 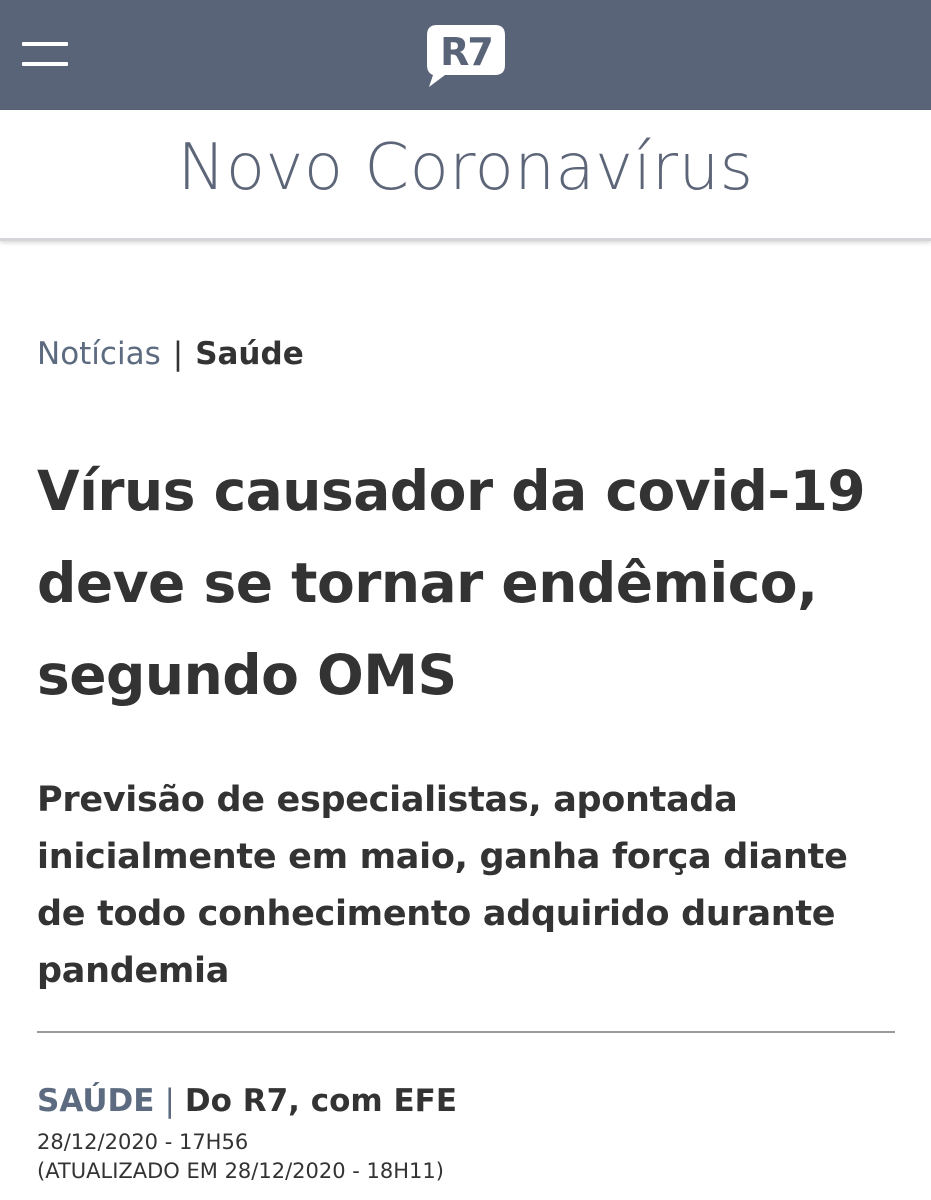 What do you see at coordinates (249, 354) in the screenshot?
I see `breadcrumb-current-saude: Saúde` at bounding box center [249, 354].